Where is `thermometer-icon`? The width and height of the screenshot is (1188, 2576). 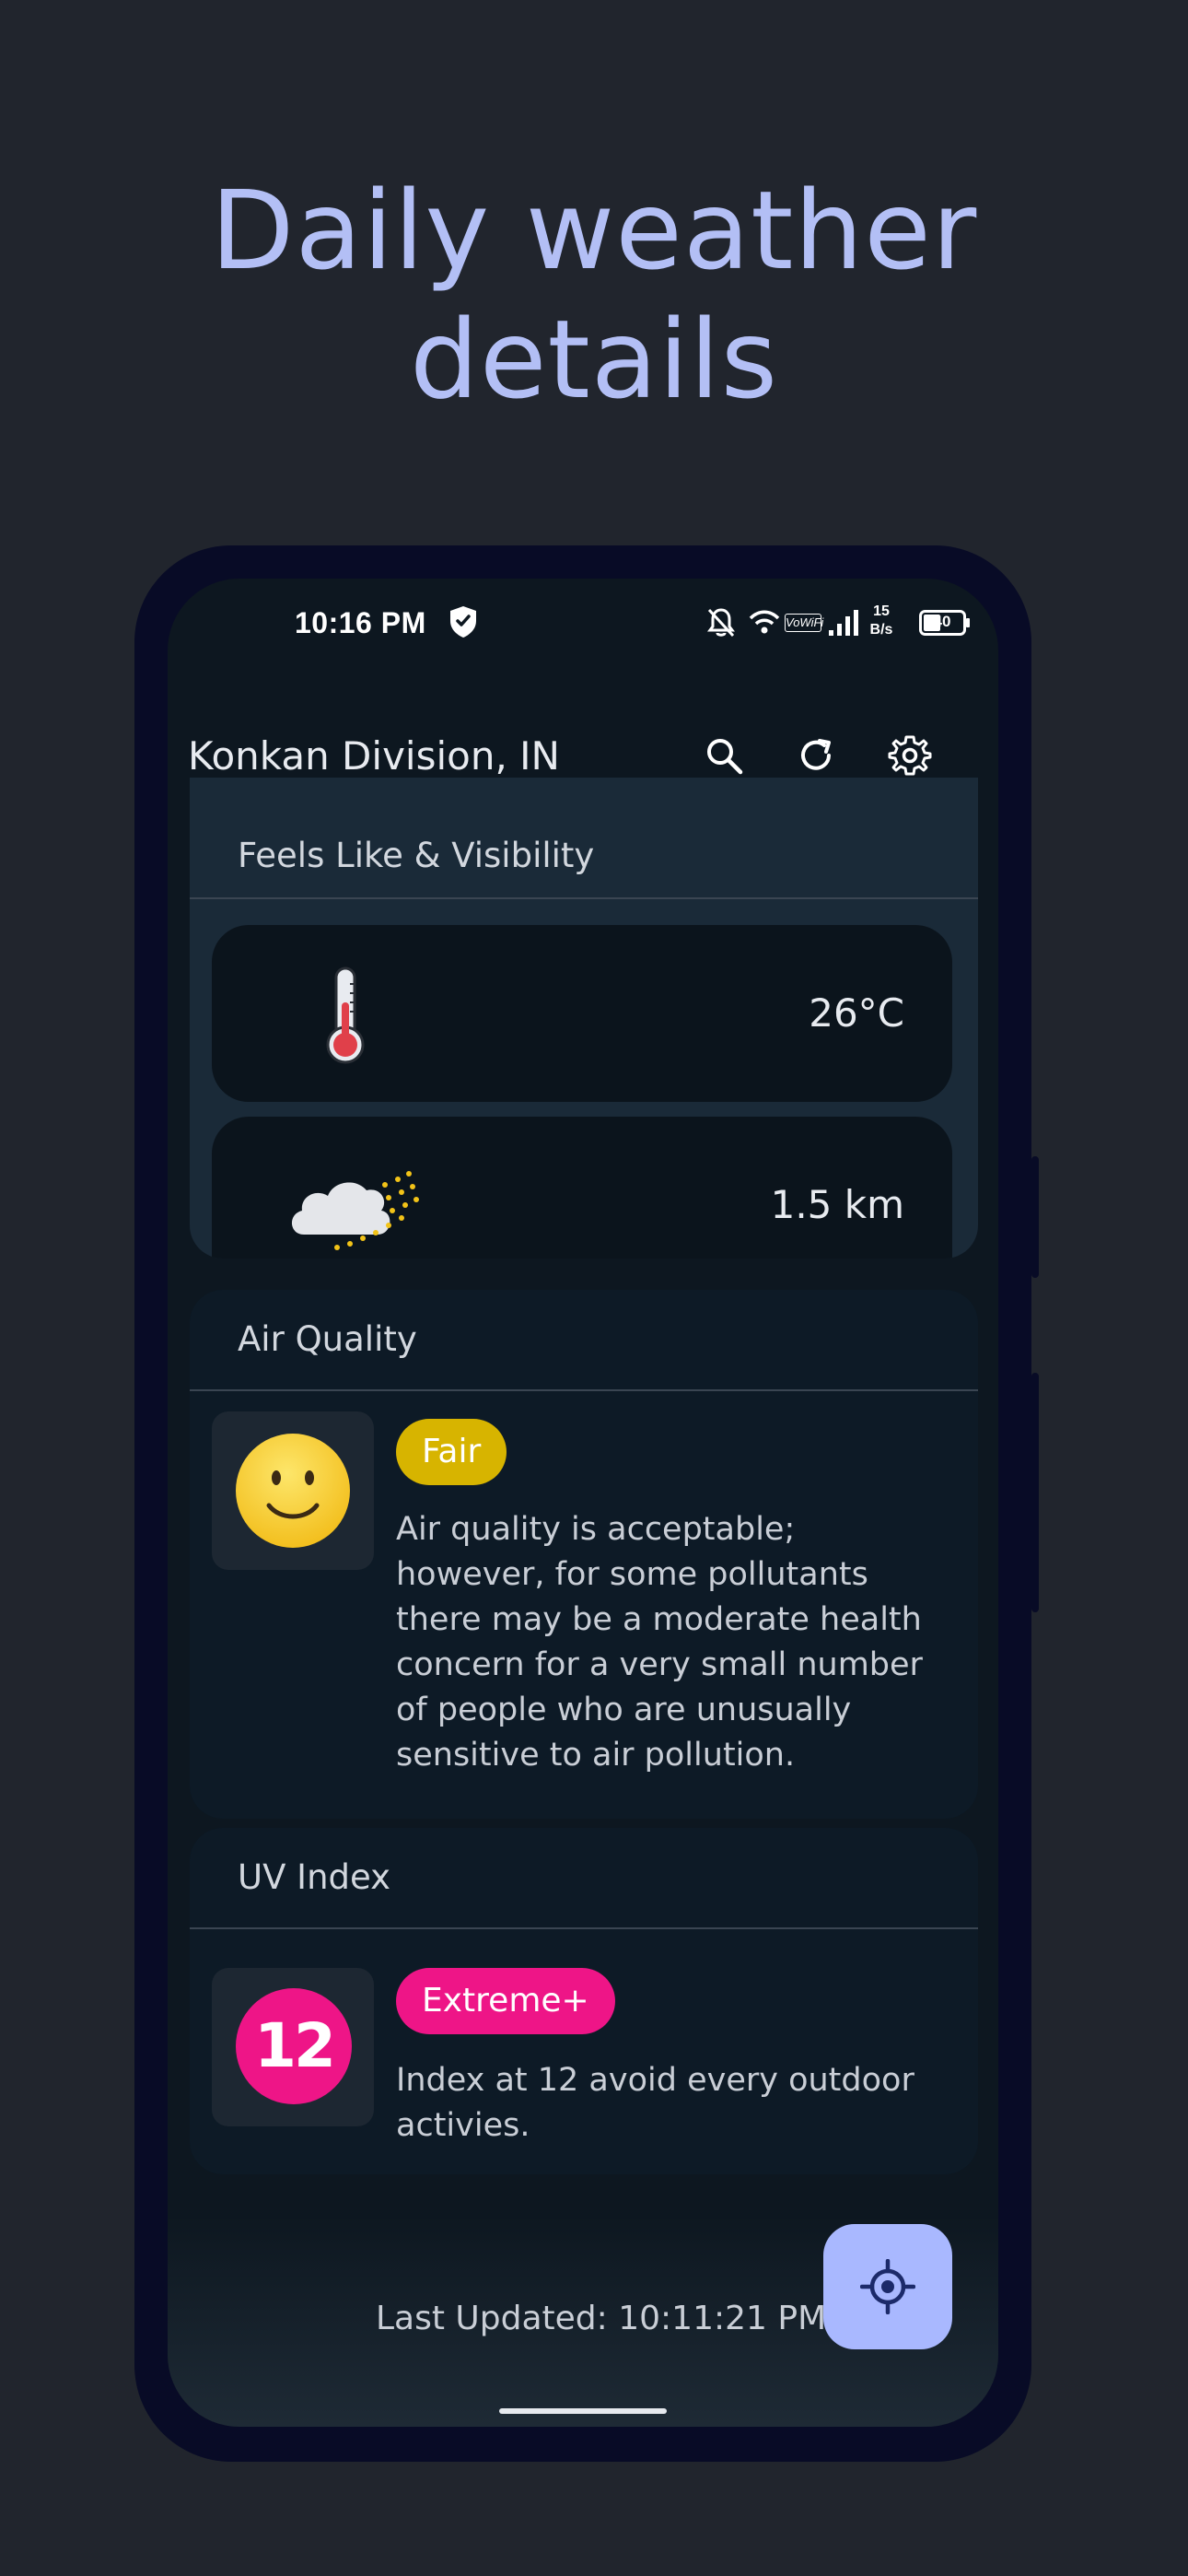
thermometer-icon is located at coordinates (345, 1015).